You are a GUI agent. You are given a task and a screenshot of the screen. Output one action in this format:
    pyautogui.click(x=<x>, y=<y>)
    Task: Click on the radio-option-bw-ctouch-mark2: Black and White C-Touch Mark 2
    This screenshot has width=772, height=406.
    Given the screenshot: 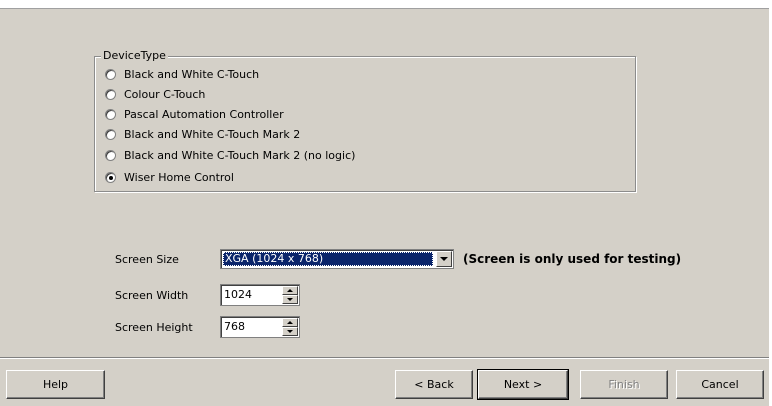 What is the action you would take?
    pyautogui.click(x=202, y=134)
    